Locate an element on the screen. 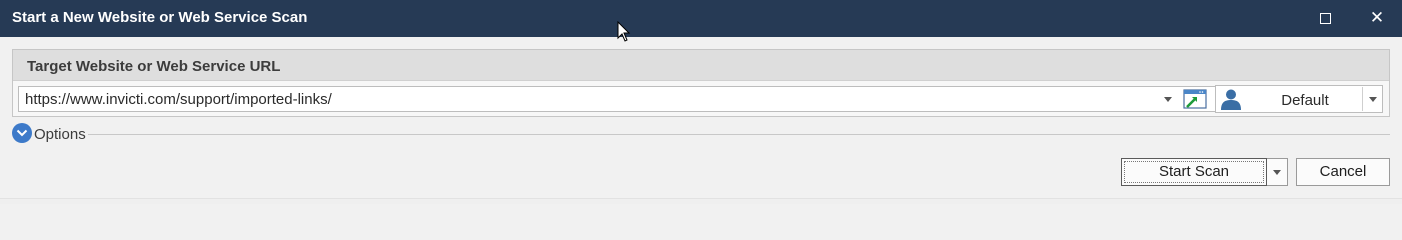 This screenshot has height=240, width=1402. url-combo-box is located at coordinates (619, 99).